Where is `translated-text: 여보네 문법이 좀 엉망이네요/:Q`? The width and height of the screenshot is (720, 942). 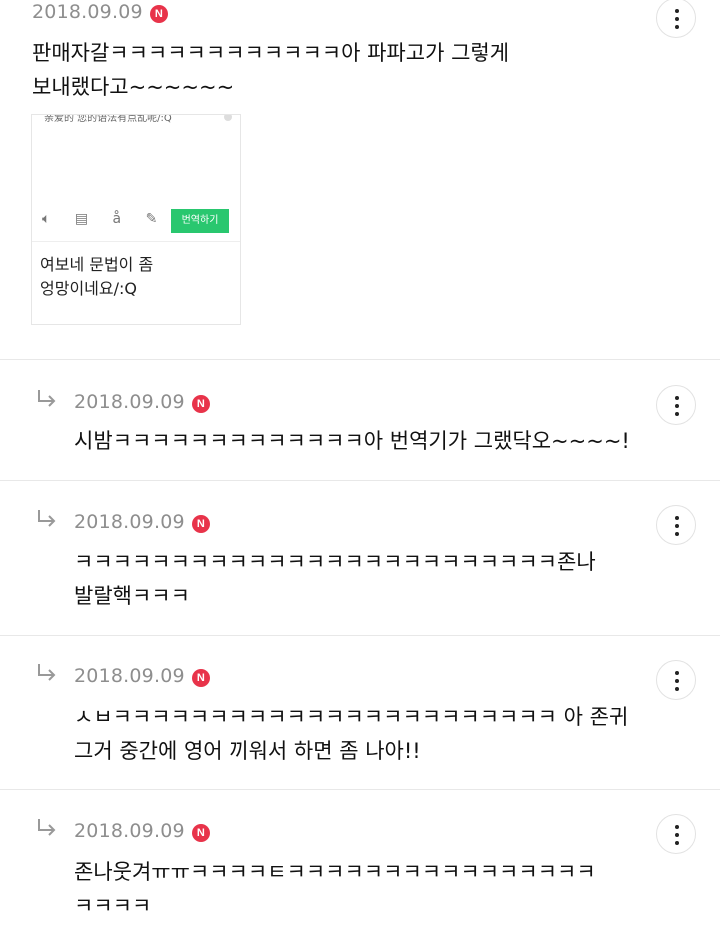
translated-text: 여보네 문법이 좀 엉망이네요/:Q is located at coordinates (96, 277).